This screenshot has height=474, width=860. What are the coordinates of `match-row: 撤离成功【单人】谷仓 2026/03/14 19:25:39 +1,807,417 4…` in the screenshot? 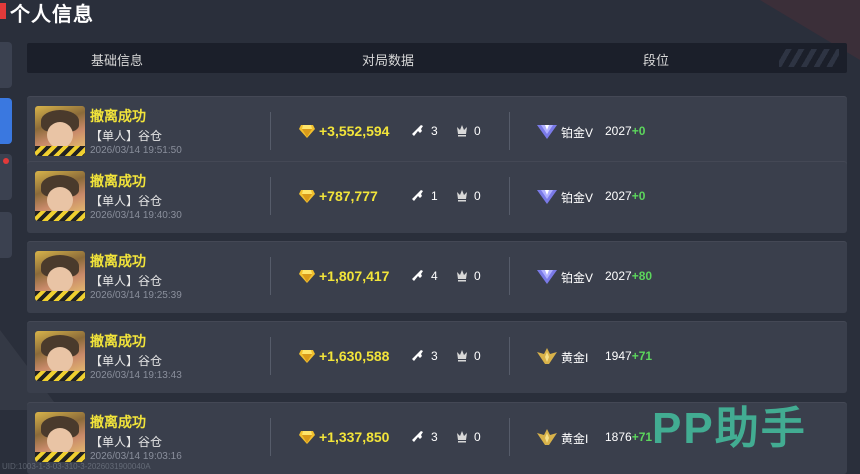 It's located at (437, 277).